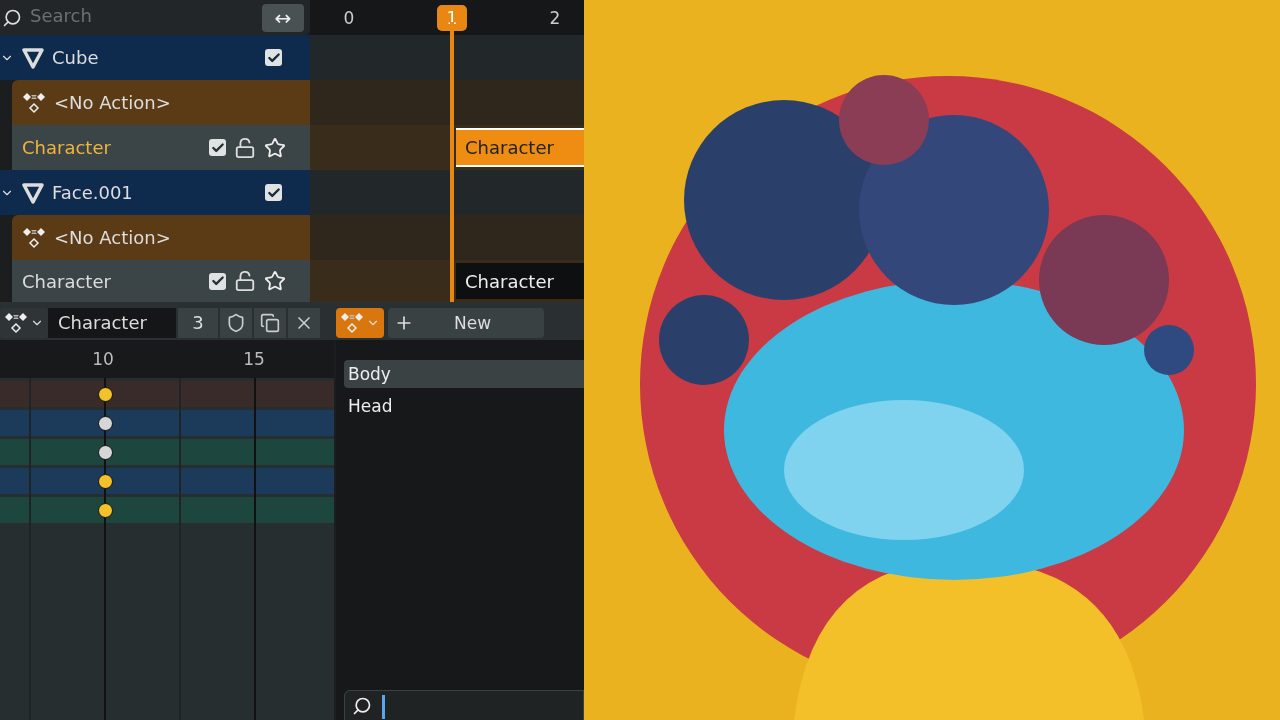  I want to click on action-name-field: Character, so click(112, 322).